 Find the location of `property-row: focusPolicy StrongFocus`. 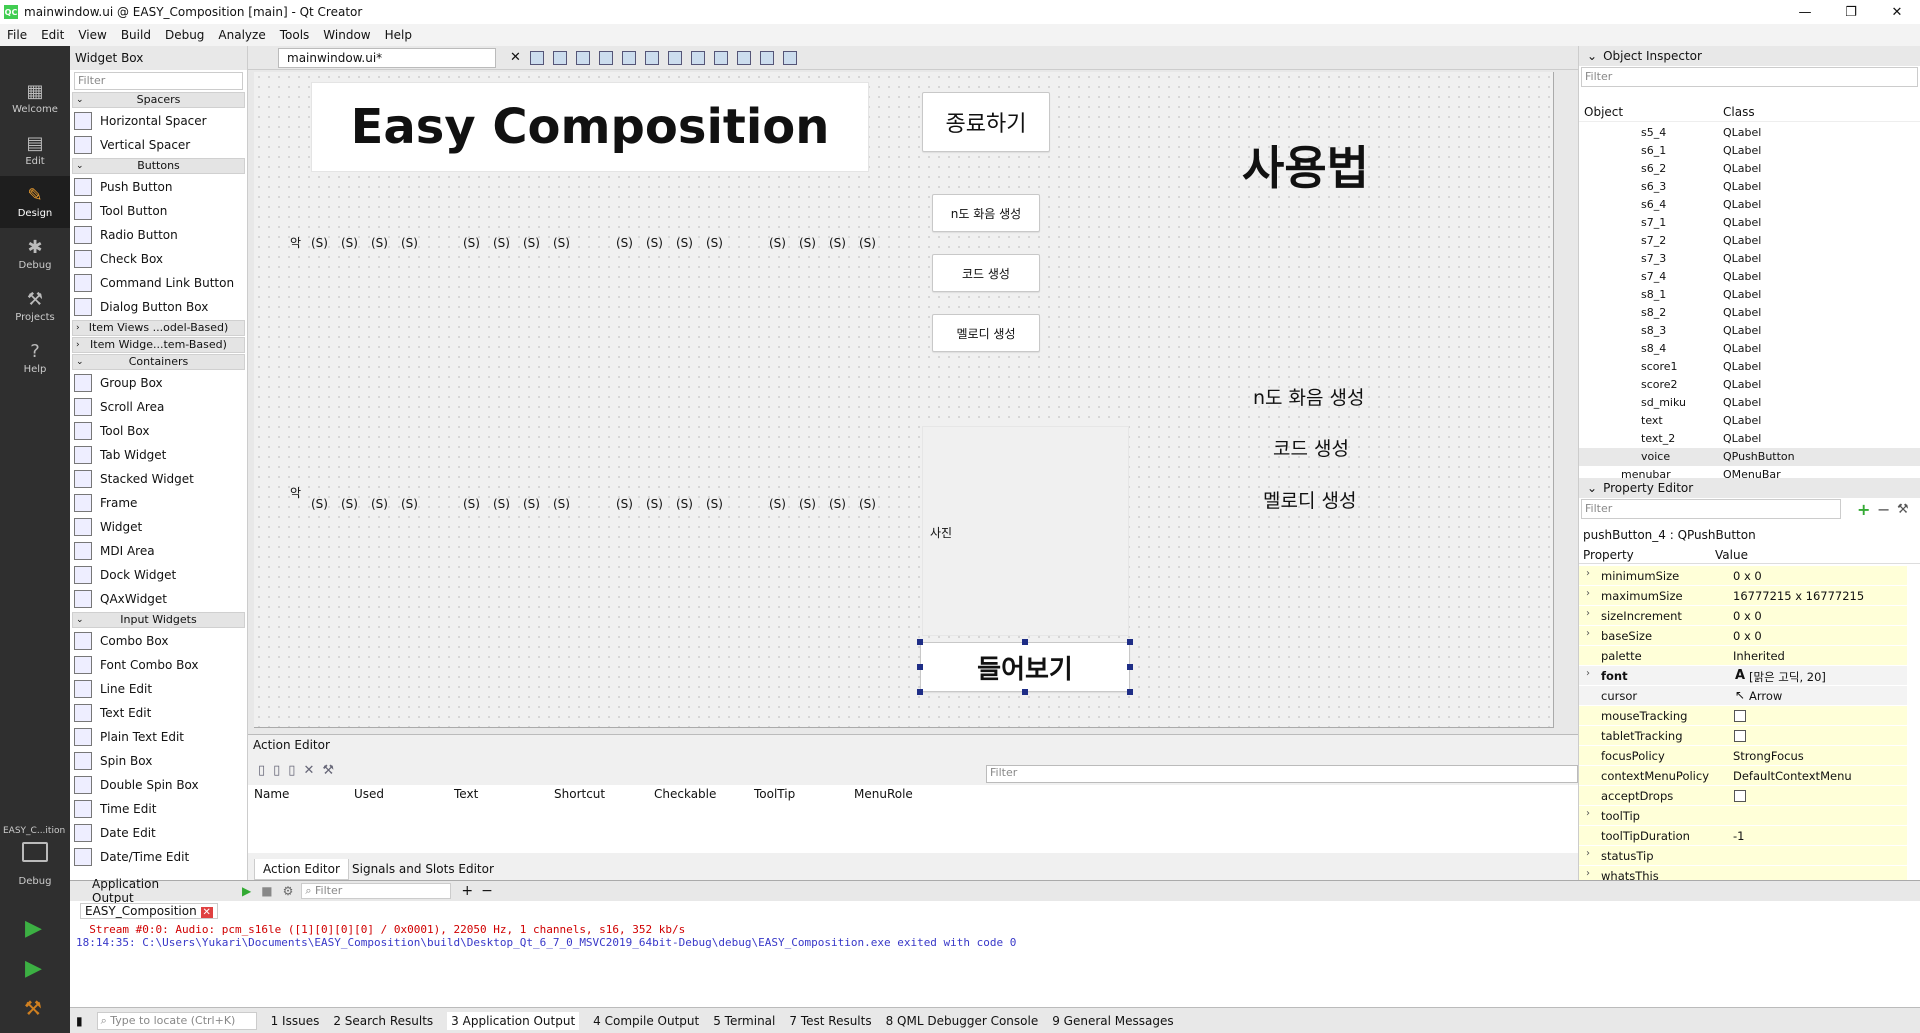

property-row: focusPolicy StrongFocus is located at coordinates (1743, 756).